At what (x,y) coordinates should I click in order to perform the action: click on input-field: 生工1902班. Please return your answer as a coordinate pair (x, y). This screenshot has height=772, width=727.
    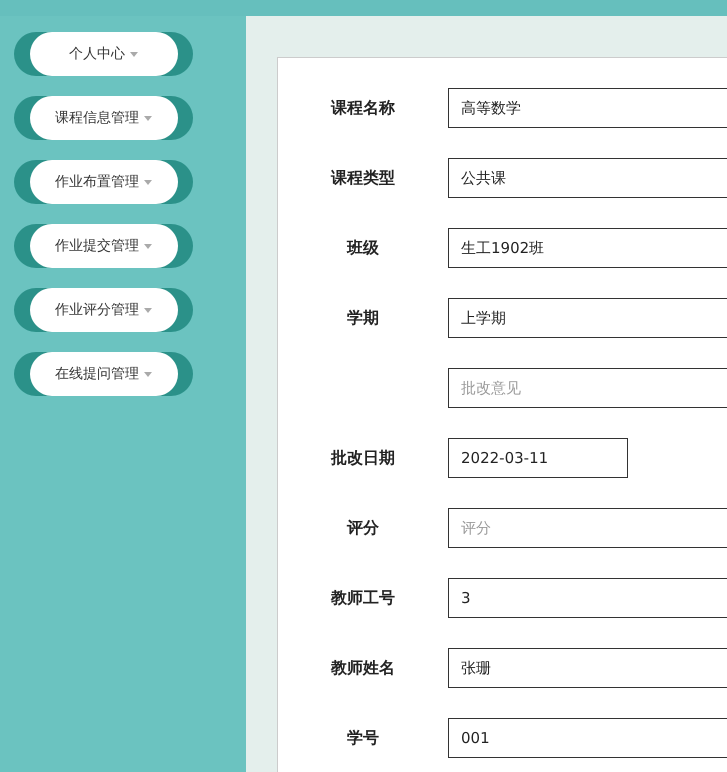
    Looking at the image, I should click on (587, 248).